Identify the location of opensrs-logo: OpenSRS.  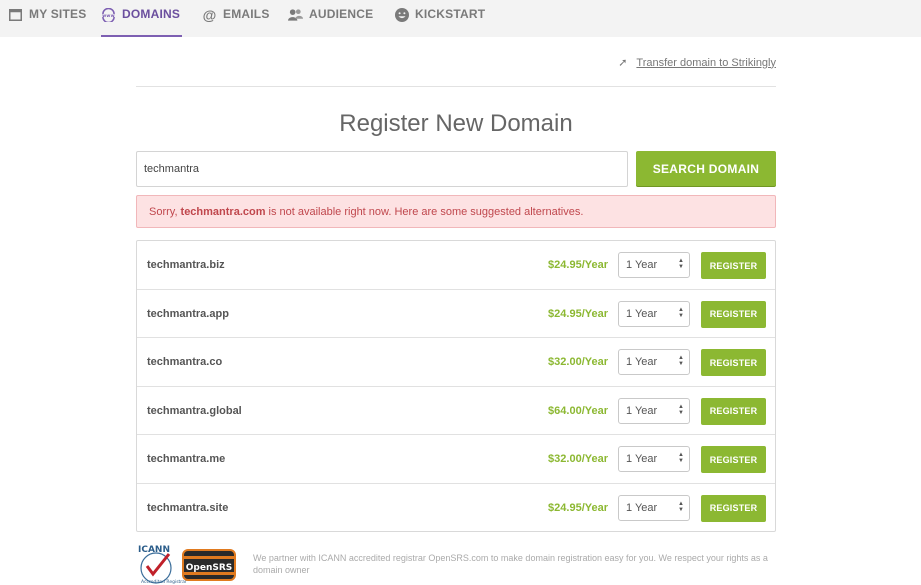
(209, 565).